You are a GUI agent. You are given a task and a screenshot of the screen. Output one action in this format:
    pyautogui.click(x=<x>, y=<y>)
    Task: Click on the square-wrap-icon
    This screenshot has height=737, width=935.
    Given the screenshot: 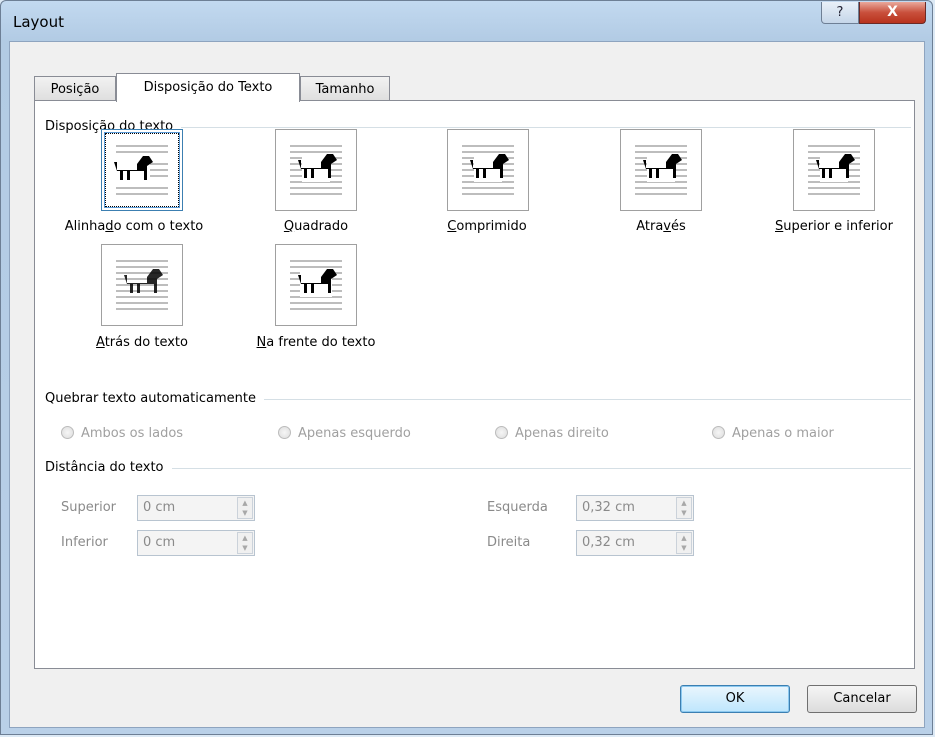 What is the action you would take?
    pyautogui.click(x=316, y=170)
    